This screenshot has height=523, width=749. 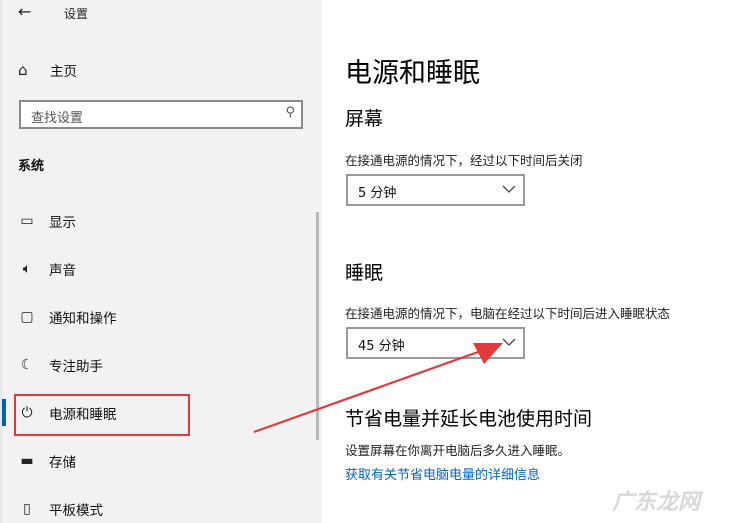 I want to click on search-input: 查找设置 ⚲, so click(x=161, y=114).